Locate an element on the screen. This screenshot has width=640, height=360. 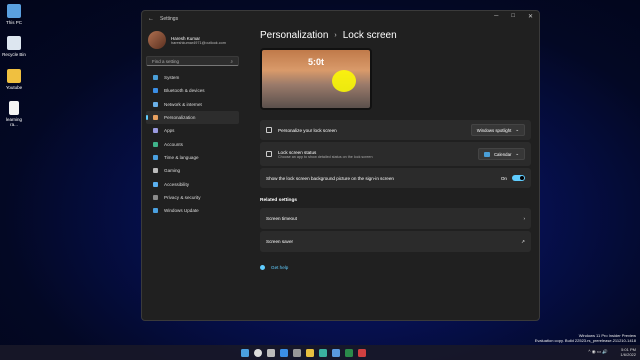
help-icon is located at coordinates (262, 267).